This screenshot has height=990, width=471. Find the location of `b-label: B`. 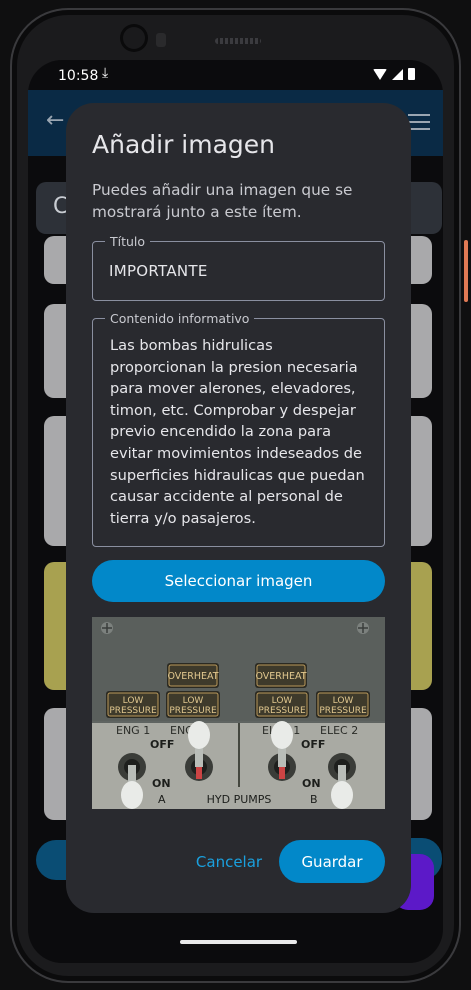

b-label: B is located at coordinates (314, 799).